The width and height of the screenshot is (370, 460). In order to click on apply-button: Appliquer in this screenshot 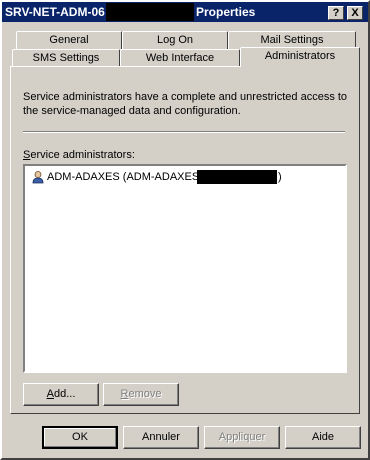, I will do `click(242, 437)`.